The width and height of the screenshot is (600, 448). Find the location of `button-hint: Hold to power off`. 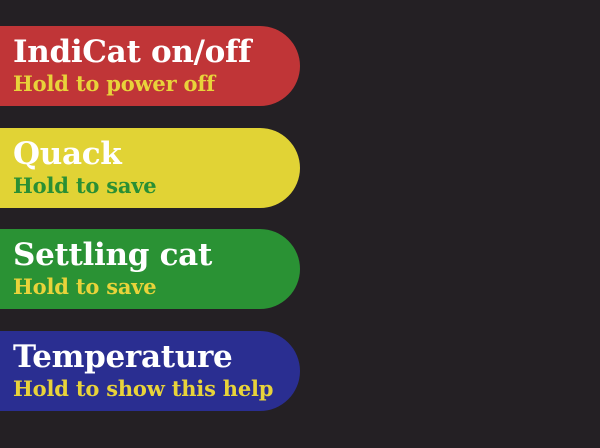

button-hint: Hold to power off is located at coordinates (114, 83).